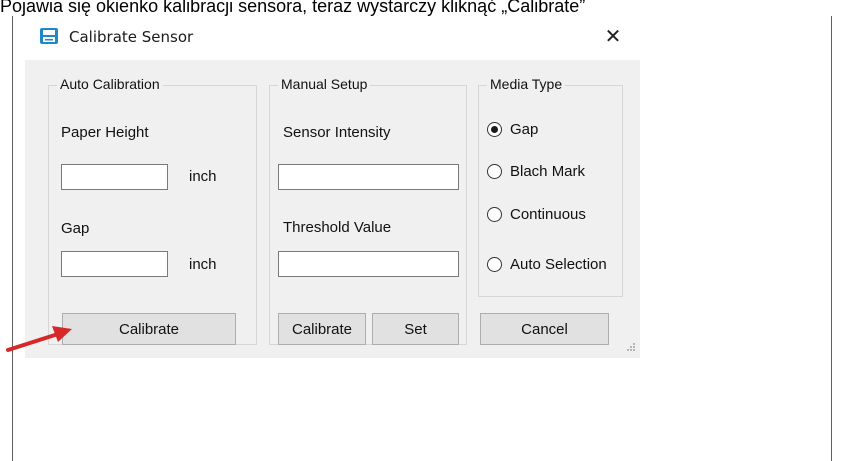 Image resolution: width=841 pixels, height=461 pixels. I want to click on dialog-title: Calibrate Sensor, so click(131, 37).